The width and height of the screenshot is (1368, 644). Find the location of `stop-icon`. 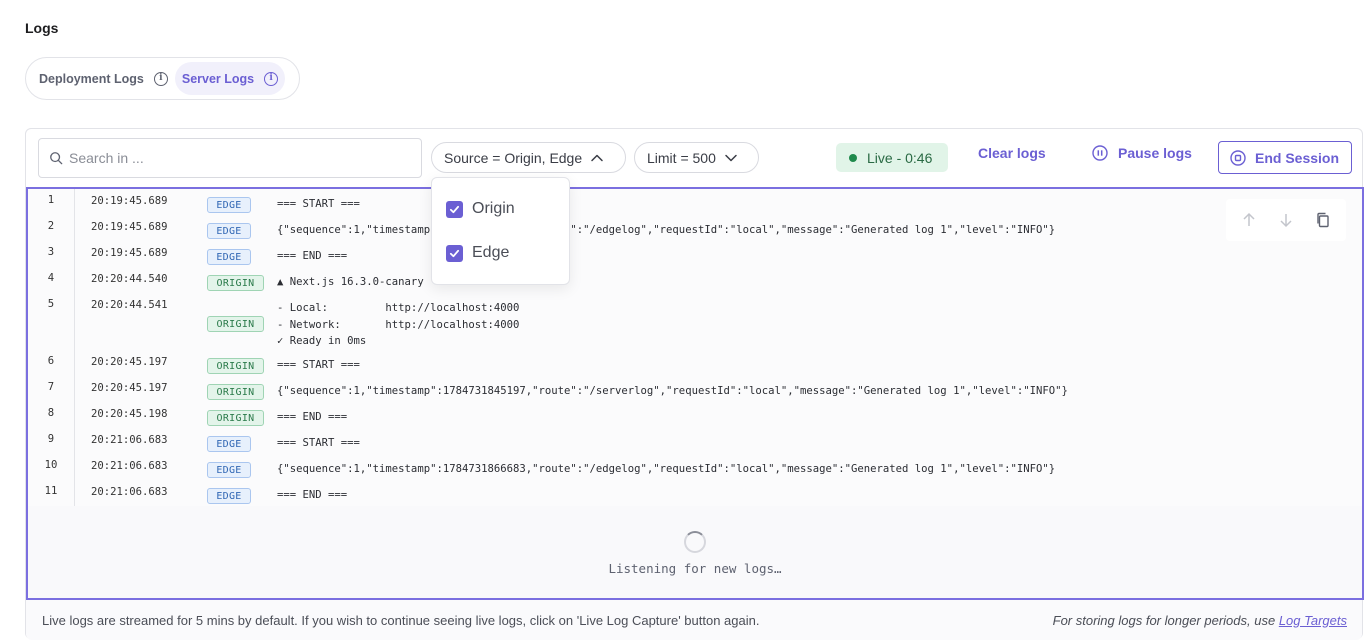

stop-icon is located at coordinates (1238, 157).